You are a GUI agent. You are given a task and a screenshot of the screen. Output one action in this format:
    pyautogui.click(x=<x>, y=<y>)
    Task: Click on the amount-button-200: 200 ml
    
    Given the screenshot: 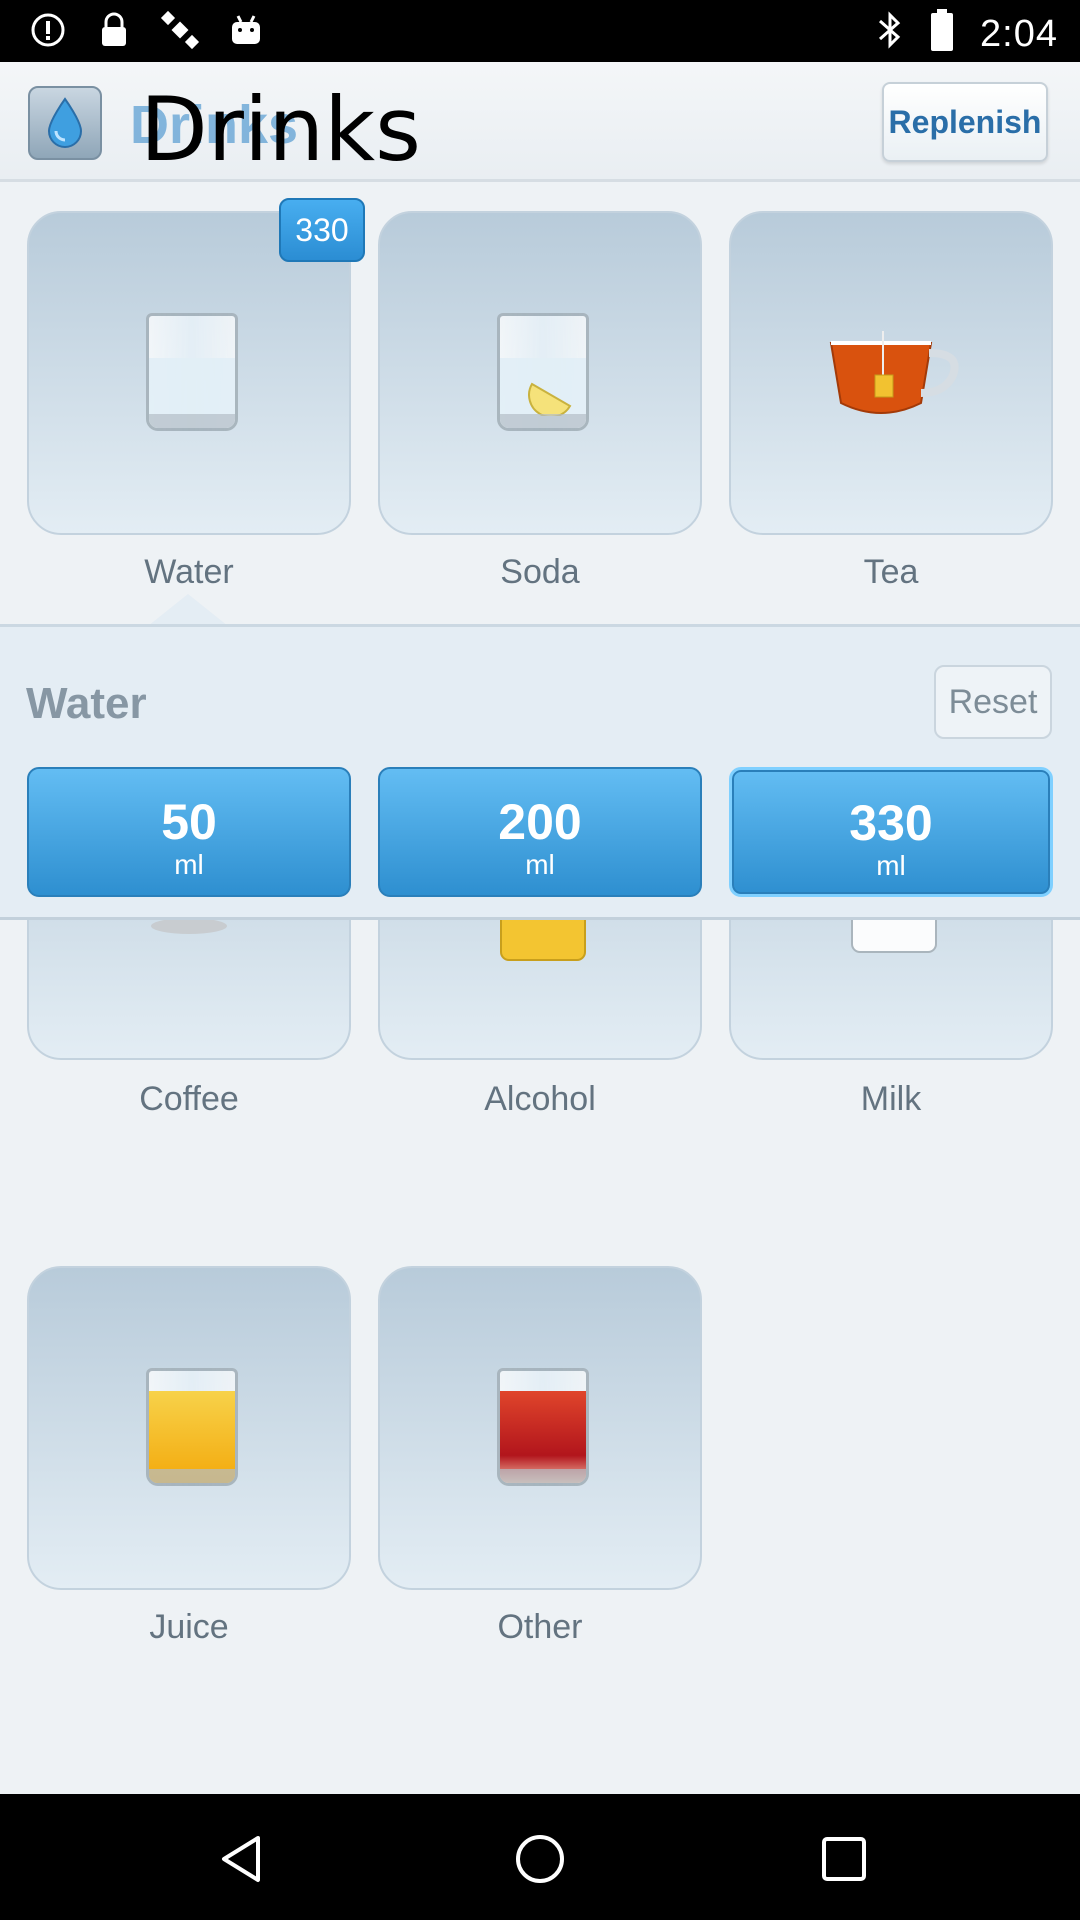 What is the action you would take?
    pyautogui.click(x=540, y=832)
    